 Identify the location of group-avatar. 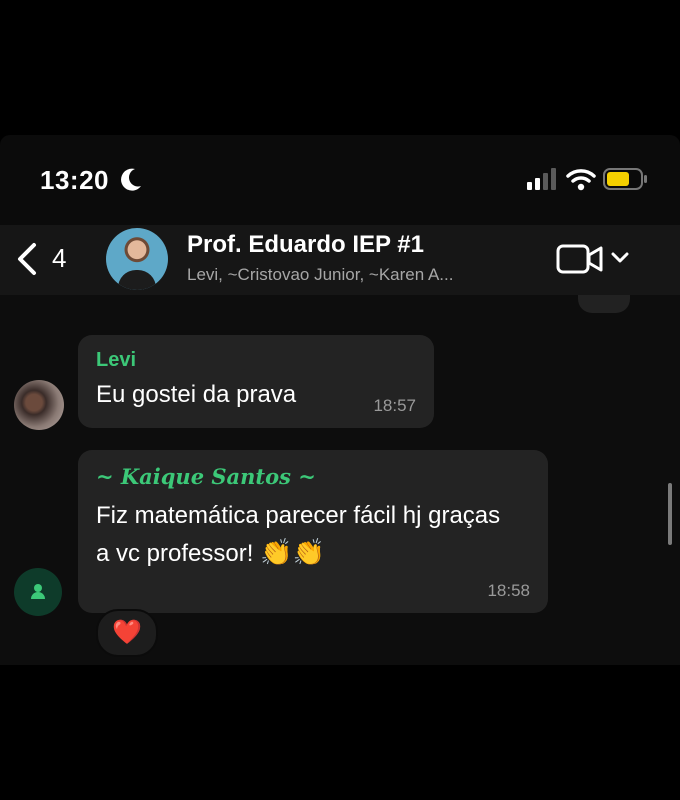
(137, 259).